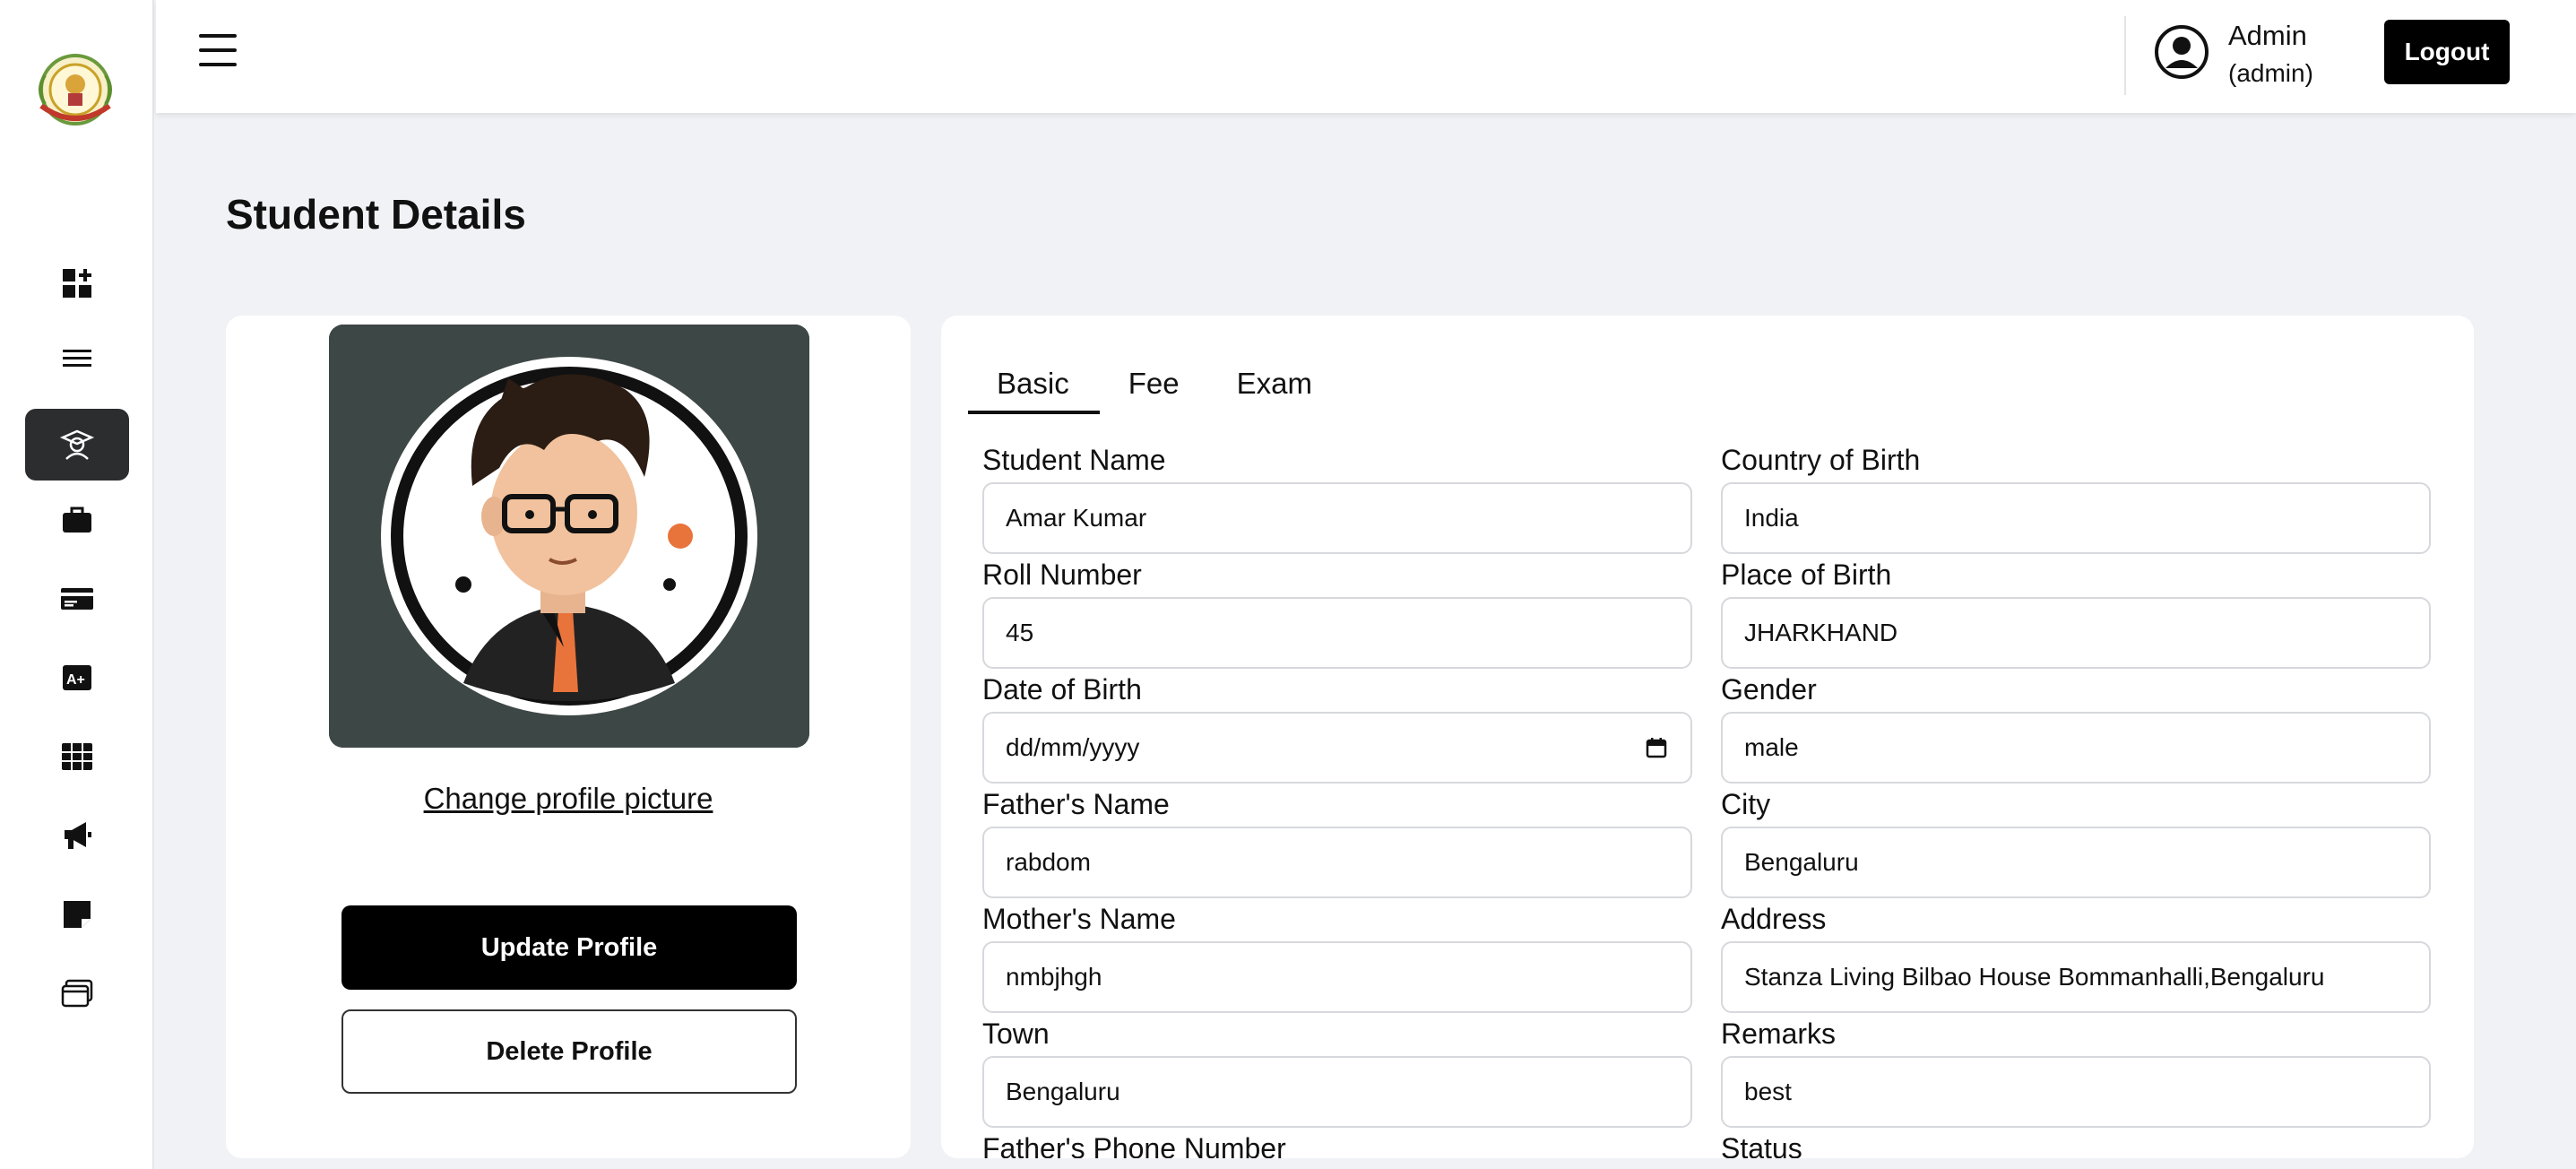 The width and height of the screenshot is (2576, 1169). Describe the element at coordinates (1062, 689) in the screenshot. I see `date-of-birth-label: Date of Birth` at that location.